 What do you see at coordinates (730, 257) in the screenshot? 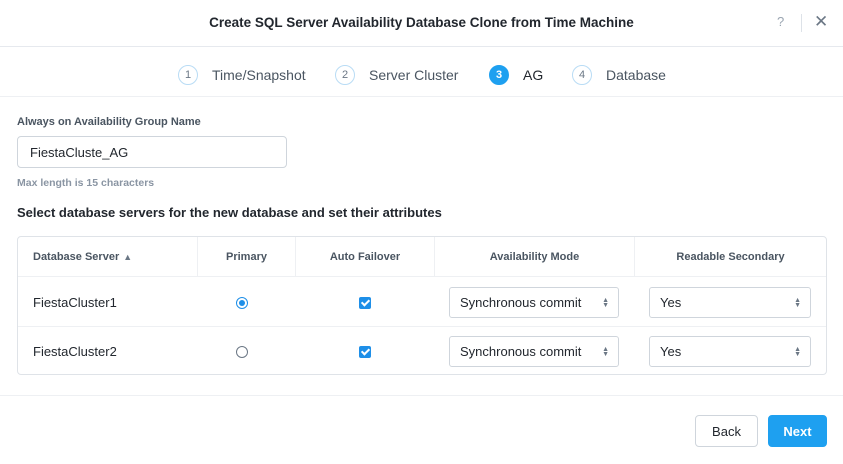
I see `header-readable-secondary: Readable Secondary` at bounding box center [730, 257].